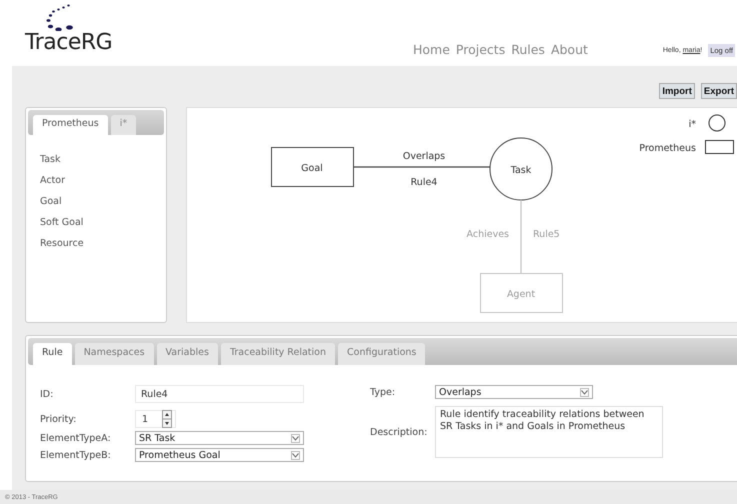 The width and height of the screenshot is (737, 504). I want to click on priority-spinner: 1, so click(155, 419).